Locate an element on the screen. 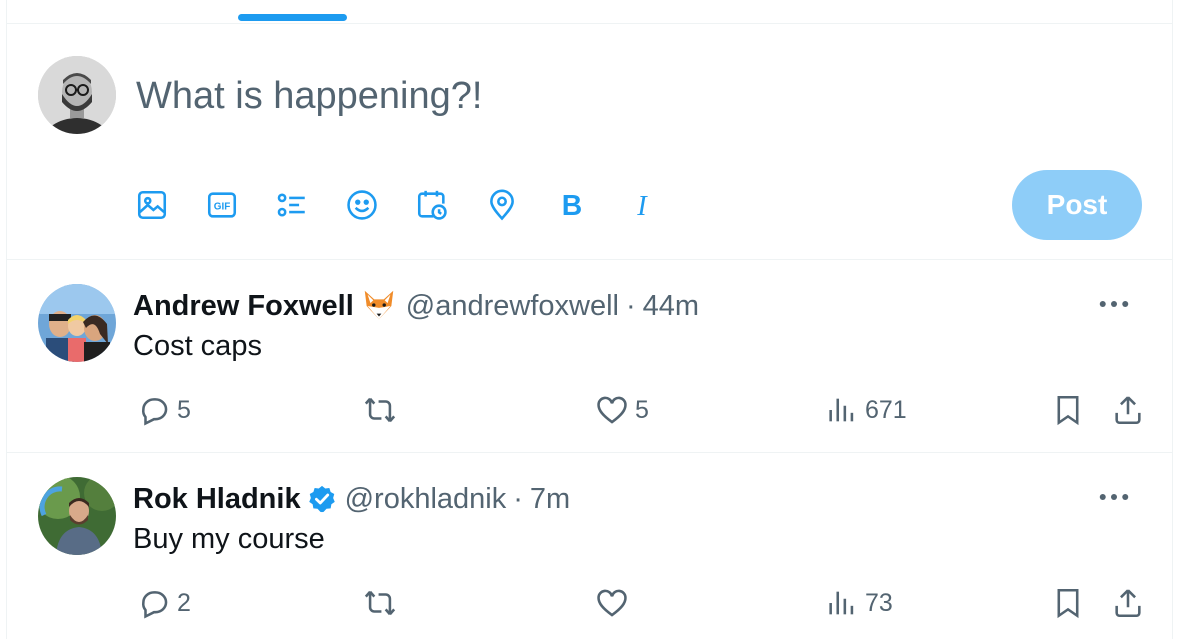  italic-icon: I is located at coordinates (642, 205).